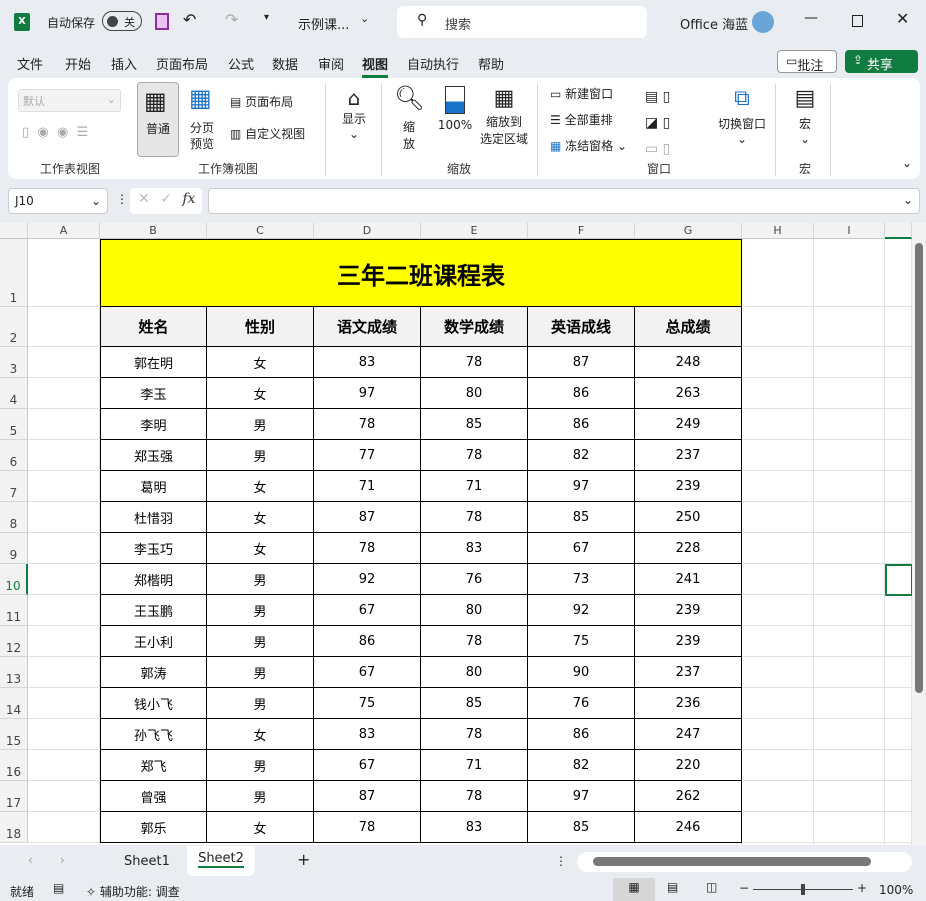  What do you see at coordinates (581, 610) in the screenshot?
I see `table-cell: 92` at bounding box center [581, 610].